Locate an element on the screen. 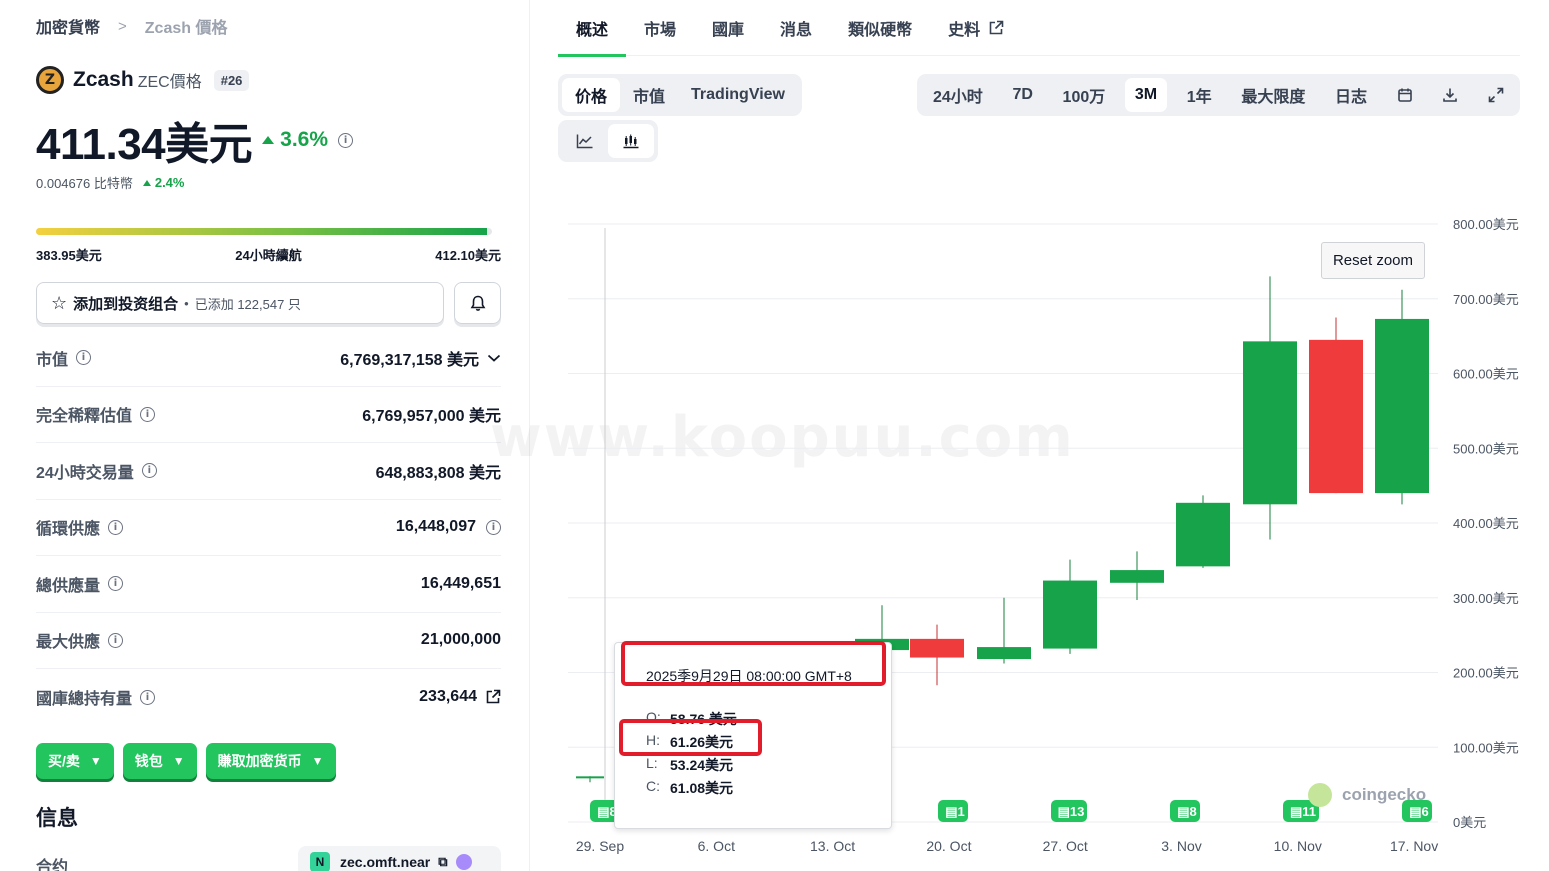  tab-treasury: 國庫 is located at coordinates (728, 28).